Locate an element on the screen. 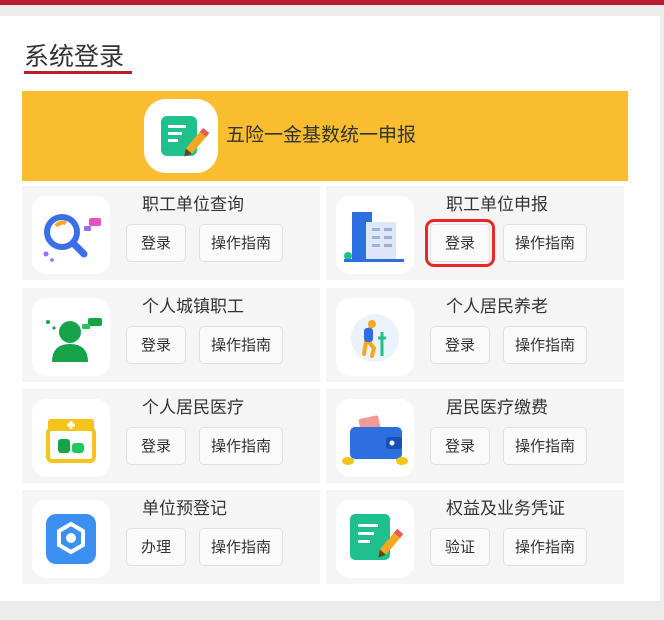  card-title: 单位预登记 is located at coordinates (184, 509).